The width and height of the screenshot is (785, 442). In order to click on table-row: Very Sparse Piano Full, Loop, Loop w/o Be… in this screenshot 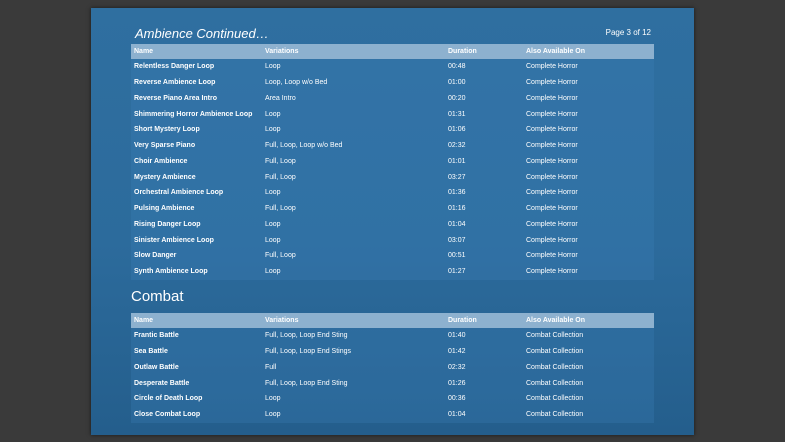, I will do `click(392, 145)`.